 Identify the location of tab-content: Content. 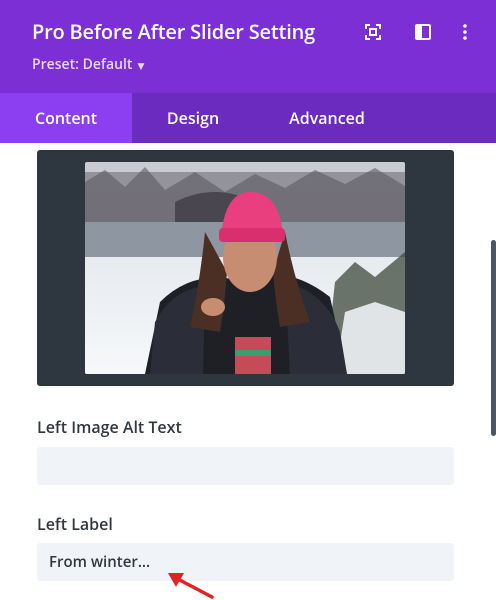
(66, 118).